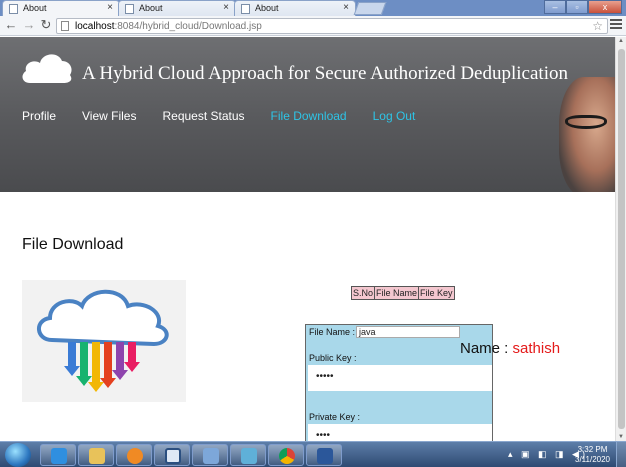 The height and width of the screenshot is (467, 626). I want to click on url-path: :8084/hybrid_cloud/Download.jsp, so click(188, 26).